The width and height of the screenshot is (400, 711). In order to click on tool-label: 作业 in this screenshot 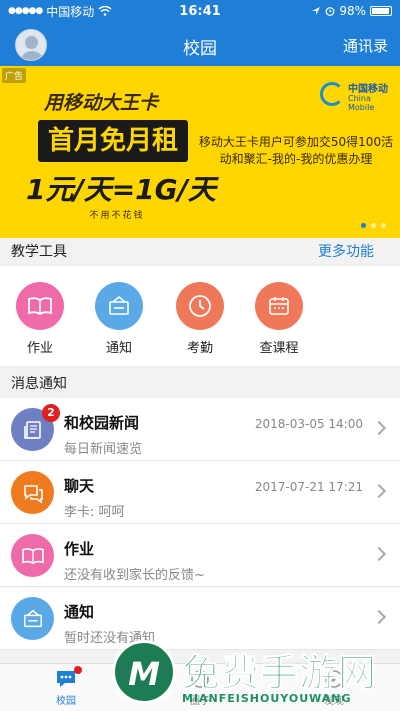, I will do `click(39, 348)`.